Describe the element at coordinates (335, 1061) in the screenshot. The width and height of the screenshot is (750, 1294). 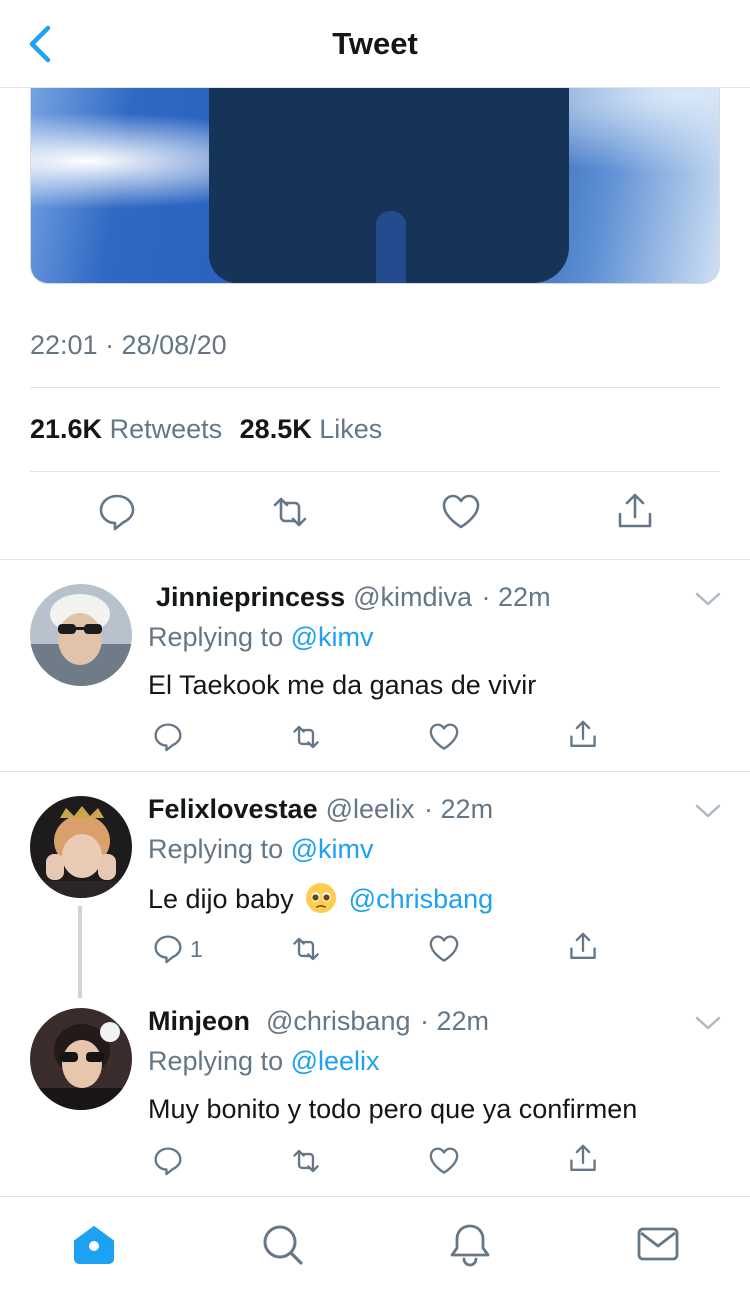
I see `replying-to-mention: @leelix` at that location.